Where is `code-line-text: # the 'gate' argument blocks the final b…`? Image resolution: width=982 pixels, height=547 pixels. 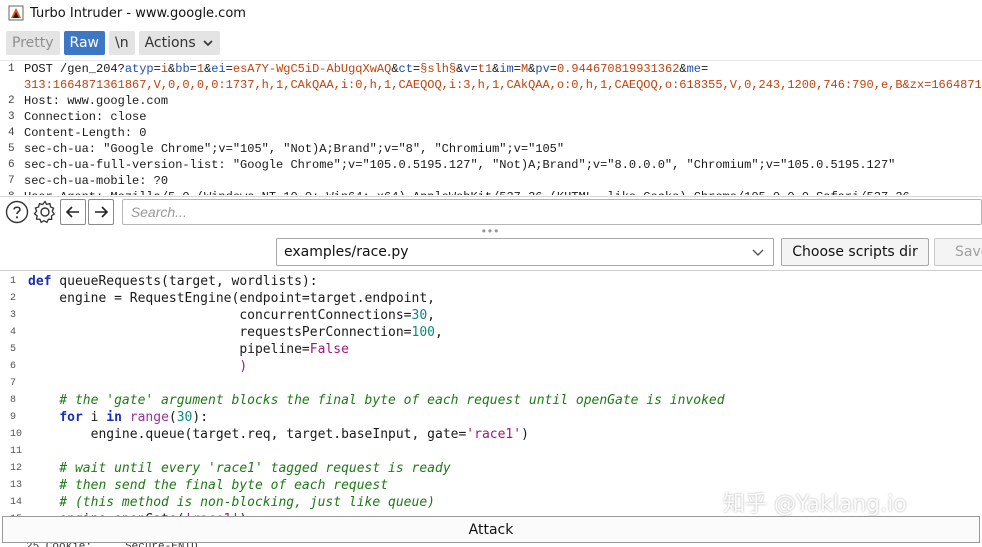
code-line-text: # the 'gate' argument blocks the final b… is located at coordinates (376, 400).